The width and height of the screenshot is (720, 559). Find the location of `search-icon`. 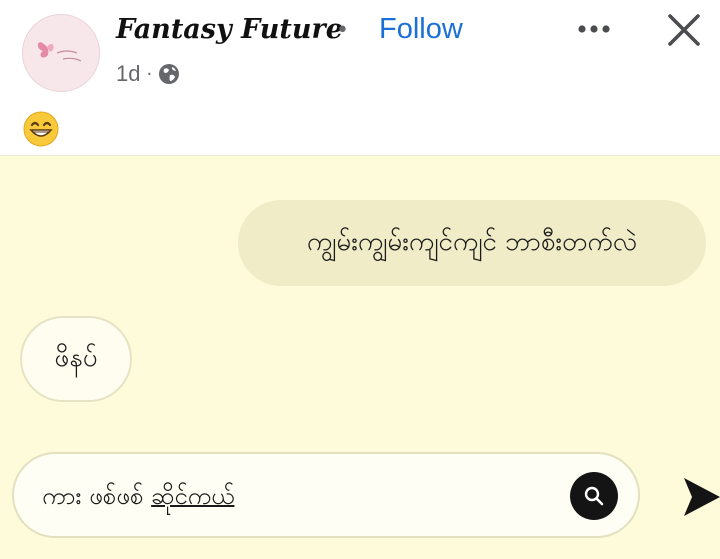

search-icon is located at coordinates (594, 496).